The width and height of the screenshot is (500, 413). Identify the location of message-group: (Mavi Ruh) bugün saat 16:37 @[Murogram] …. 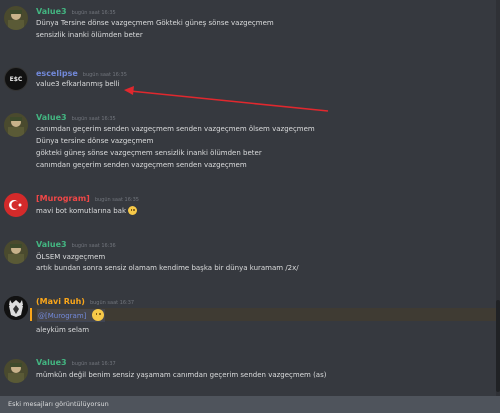
(250, 318).